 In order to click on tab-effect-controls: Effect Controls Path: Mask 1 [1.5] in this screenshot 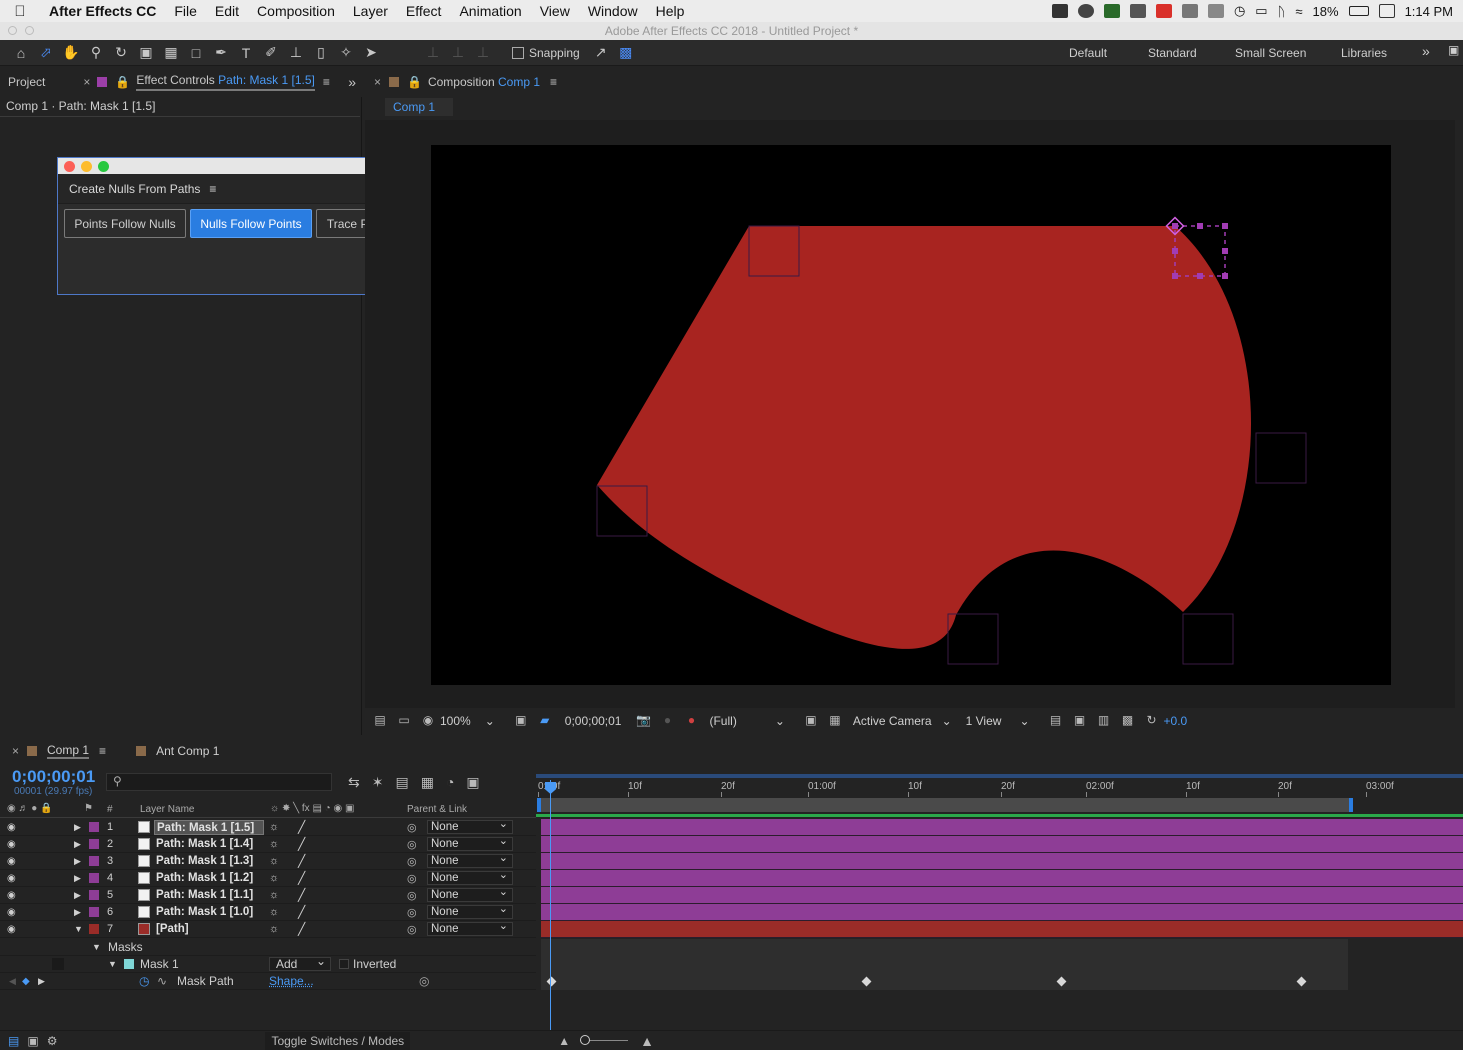, I will do `click(225, 82)`.